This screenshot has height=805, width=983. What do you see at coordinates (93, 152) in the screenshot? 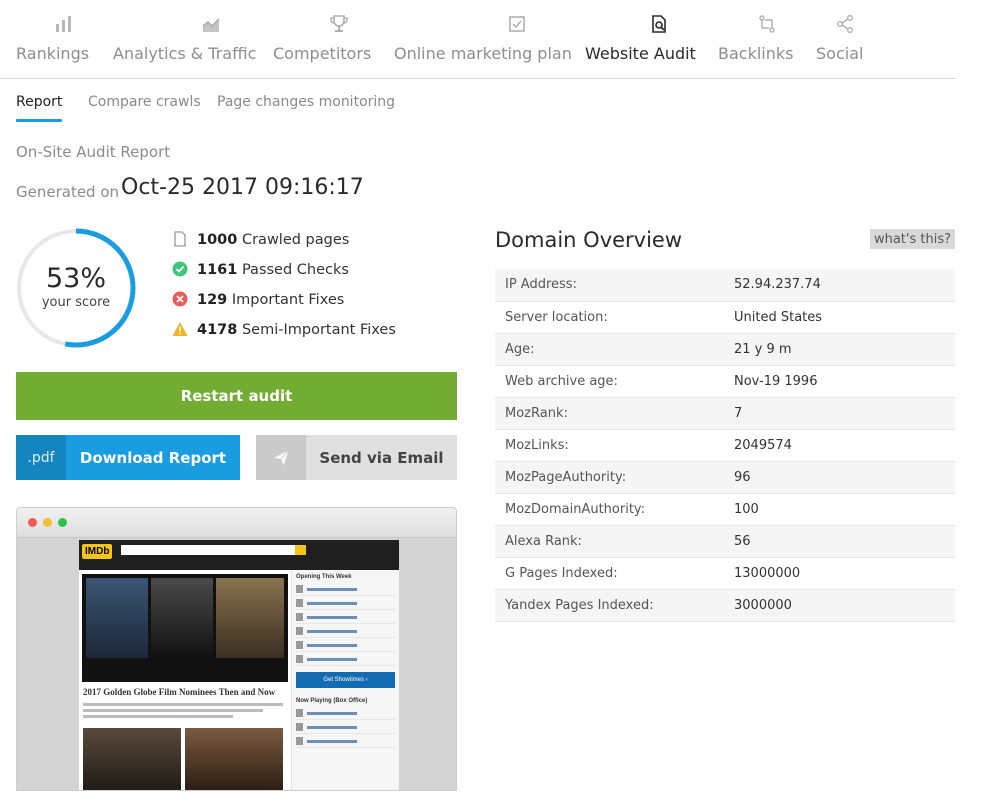
I see `report-title: On-Site Audit Report` at bounding box center [93, 152].